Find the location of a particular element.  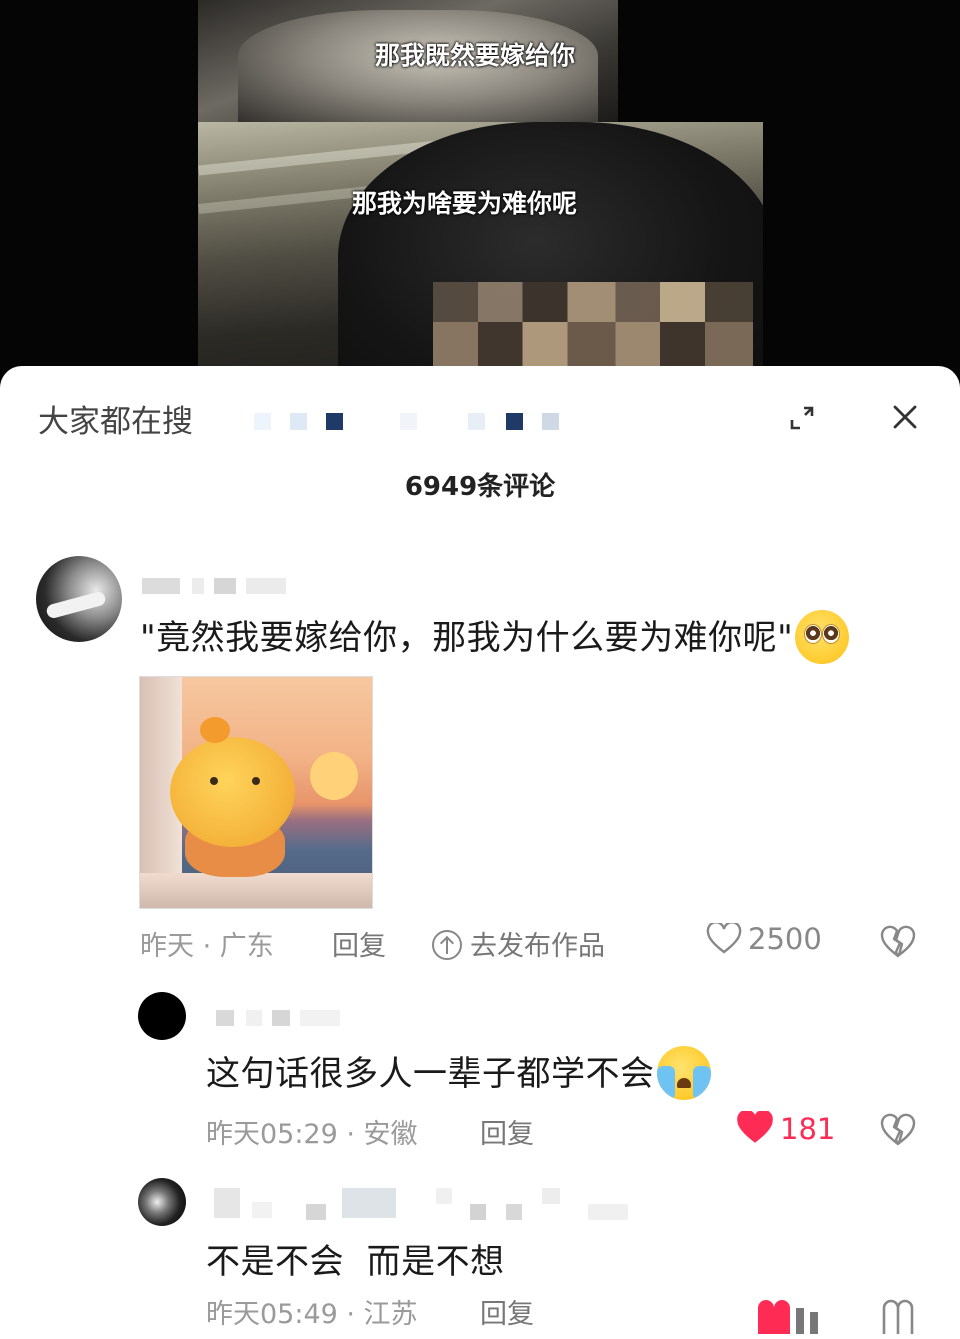

like-button: 2500 is located at coordinates (764, 938).